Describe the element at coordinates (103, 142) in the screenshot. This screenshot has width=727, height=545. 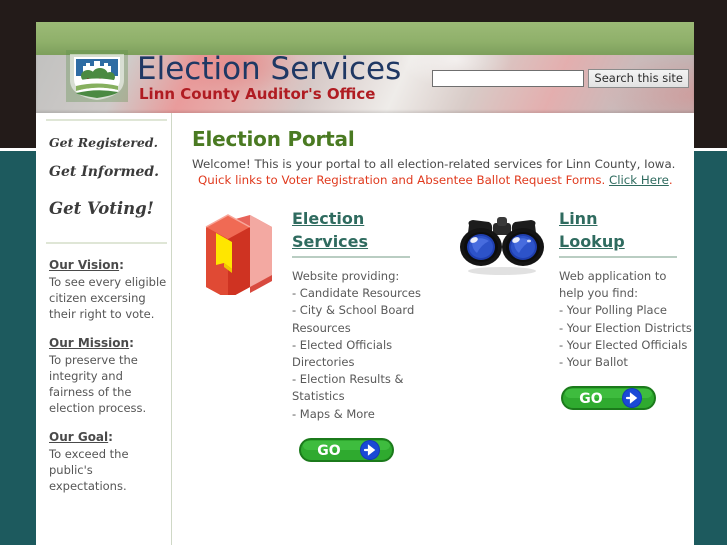
I see `sidebar-slogan-registered: Get Registered.` at that location.